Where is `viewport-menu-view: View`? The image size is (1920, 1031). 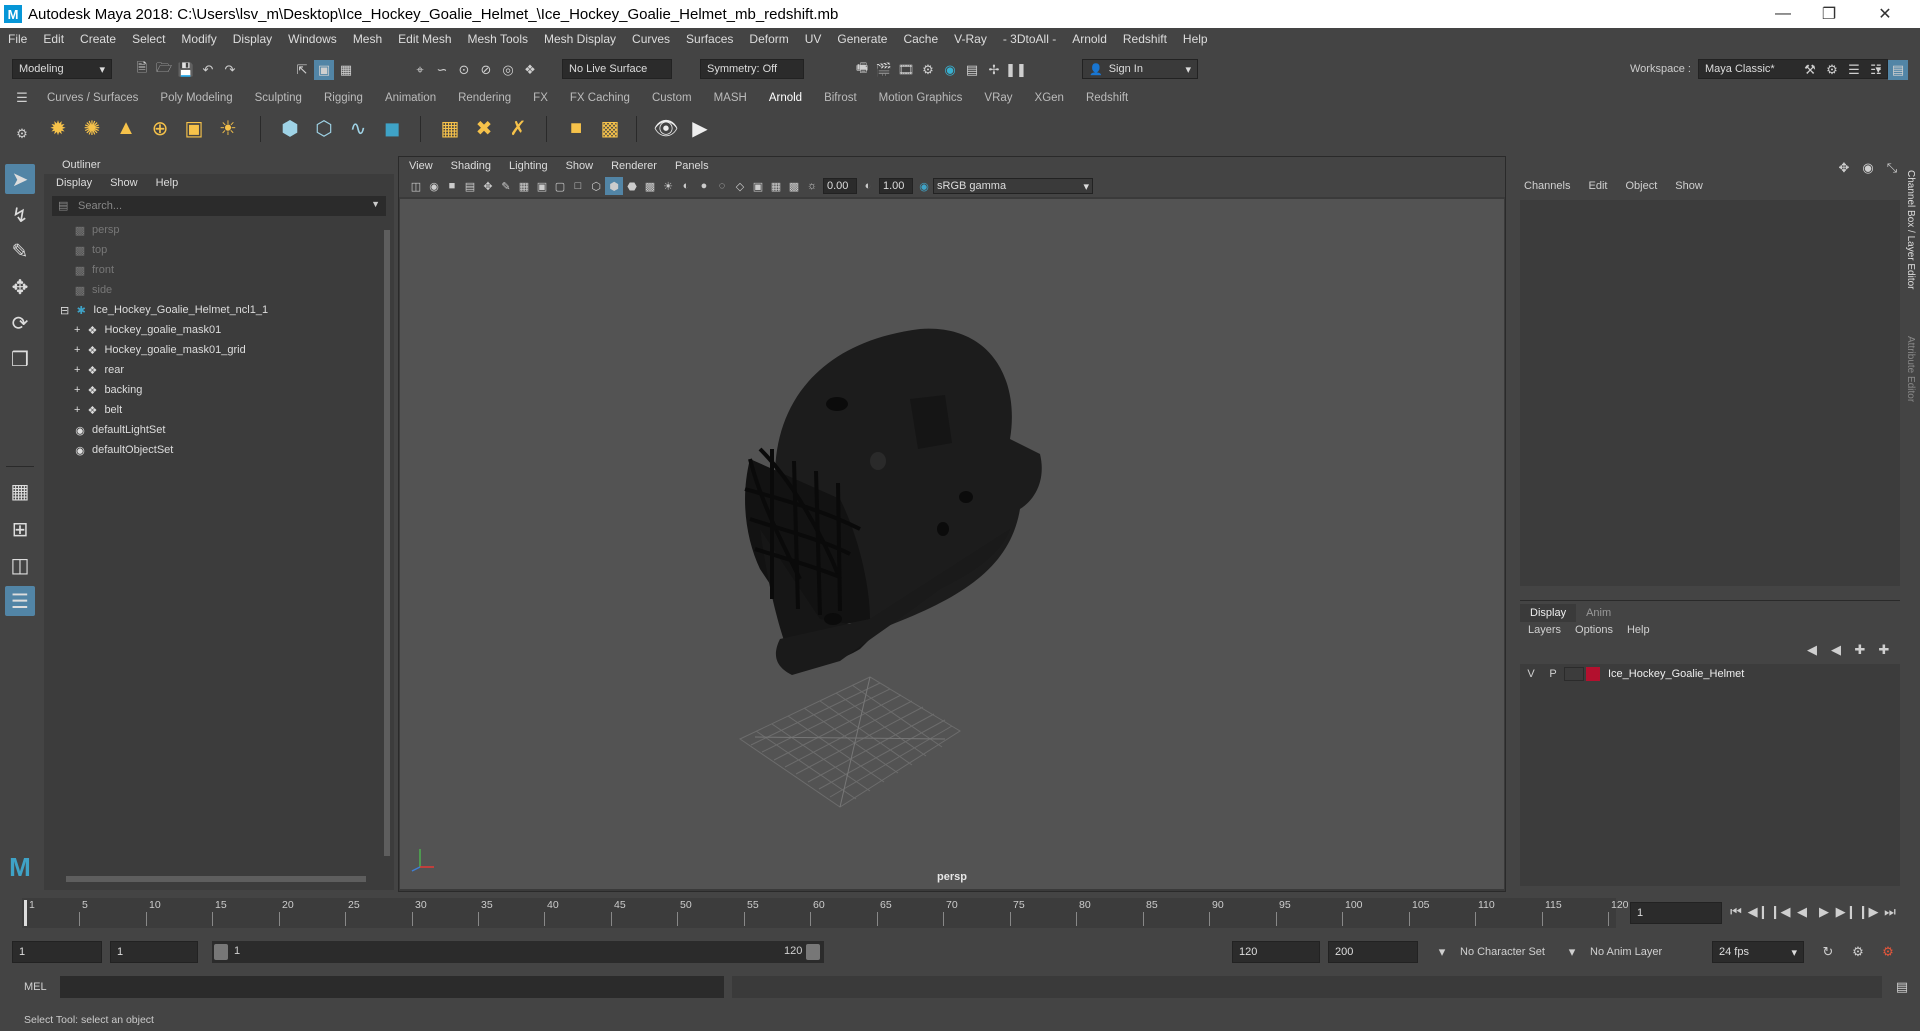 viewport-menu-view: View is located at coordinates (421, 166).